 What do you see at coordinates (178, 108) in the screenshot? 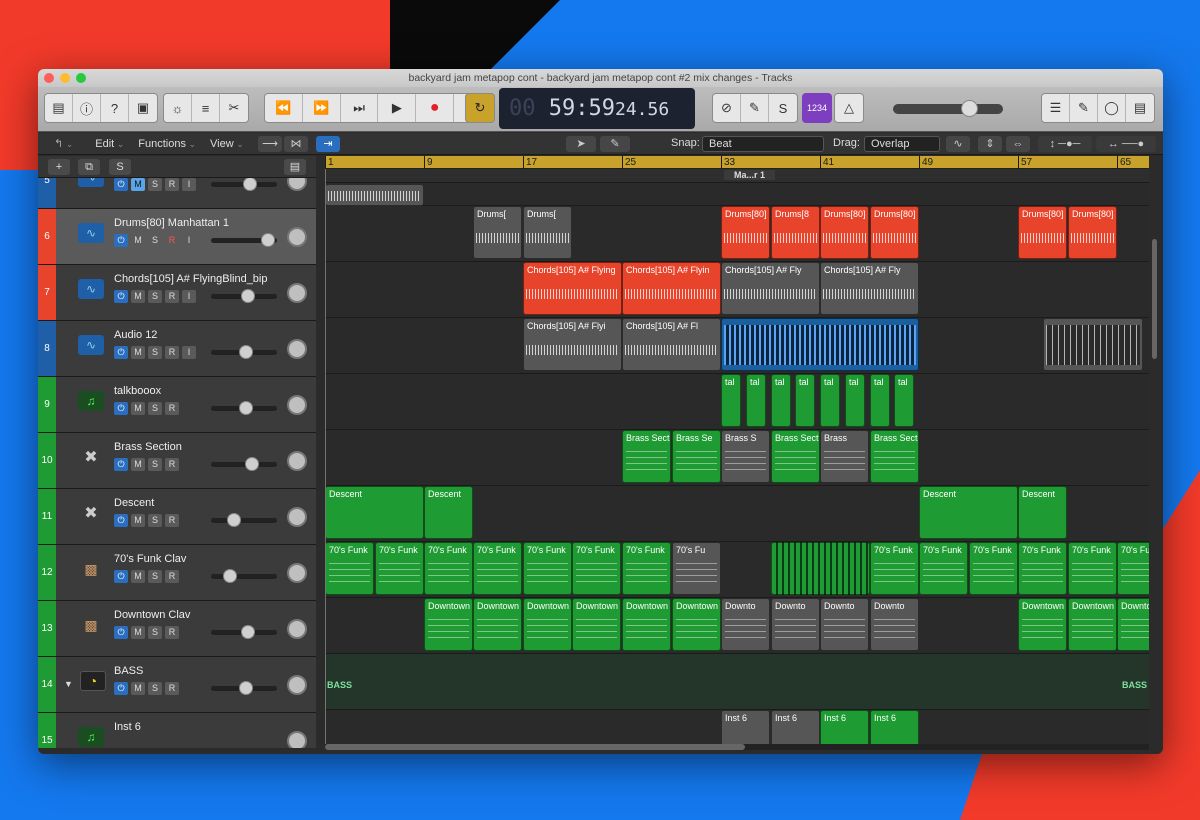
I see `smart-controls-icon: ☼` at bounding box center [178, 108].